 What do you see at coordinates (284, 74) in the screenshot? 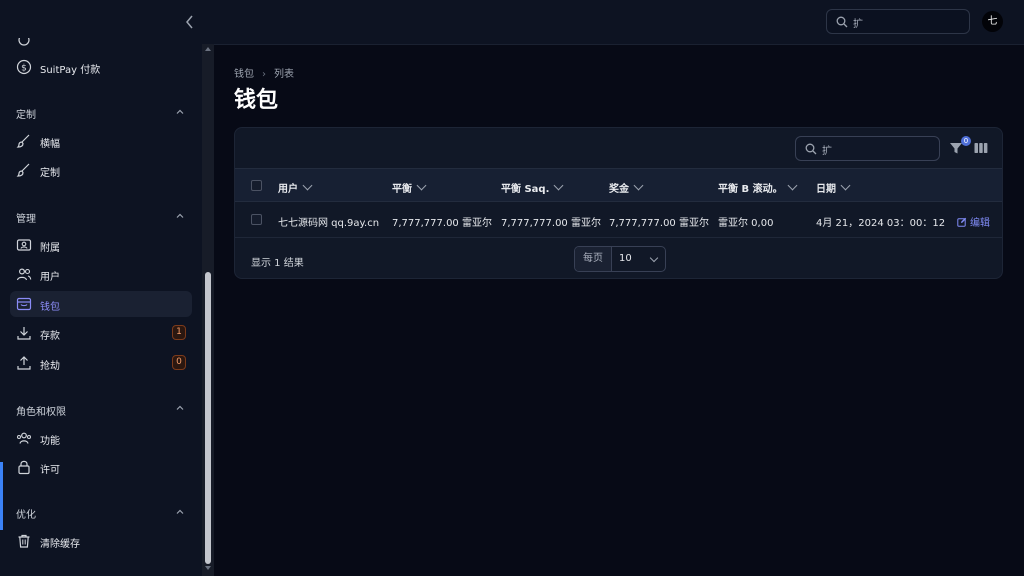
I see `breadcrumb-current: 列表` at bounding box center [284, 74].